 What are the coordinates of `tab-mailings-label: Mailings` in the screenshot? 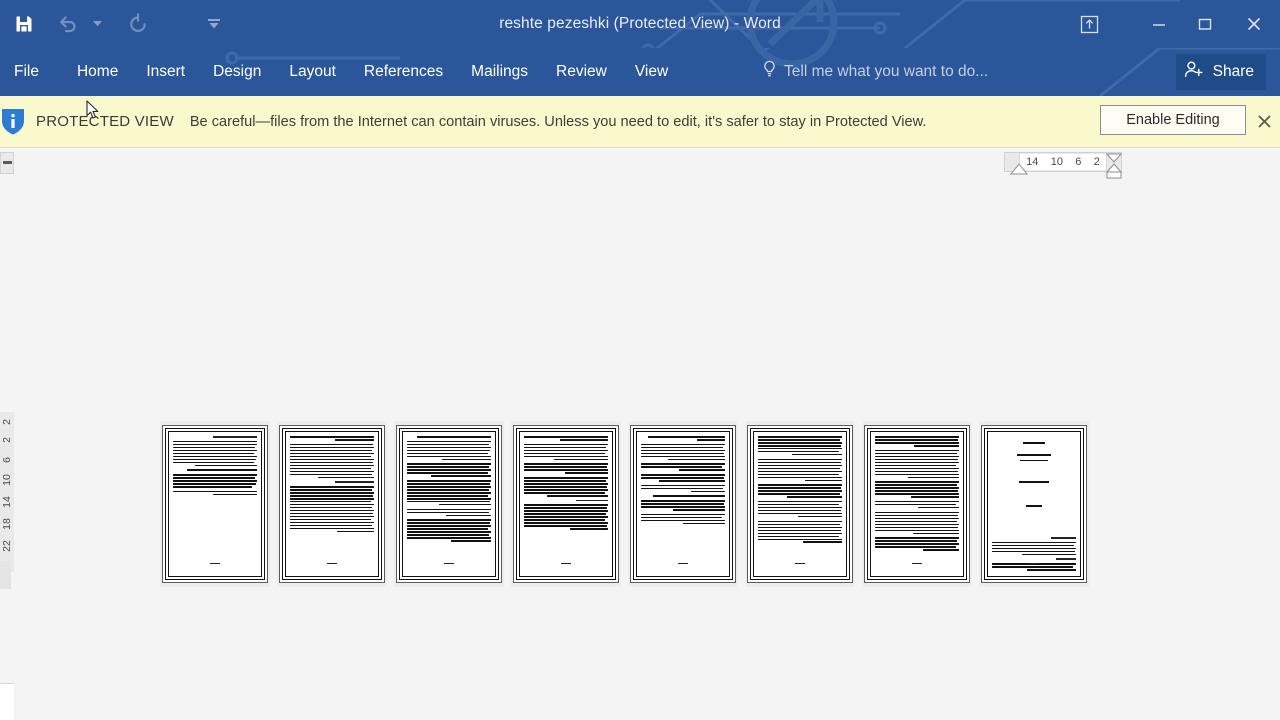 It's located at (500, 71).